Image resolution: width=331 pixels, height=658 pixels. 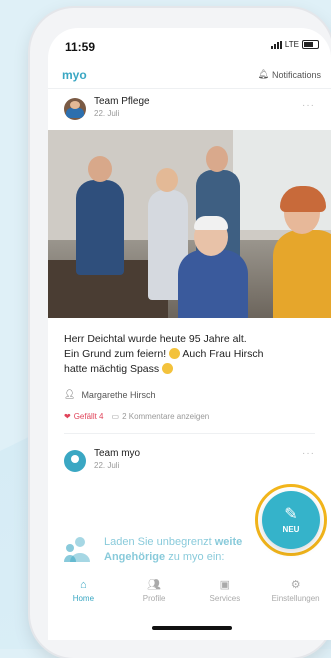 What do you see at coordinates (154, 596) in the screenshot?
I see `tab-profile: 👥︎ Profile` at bounding box center [154, 596].